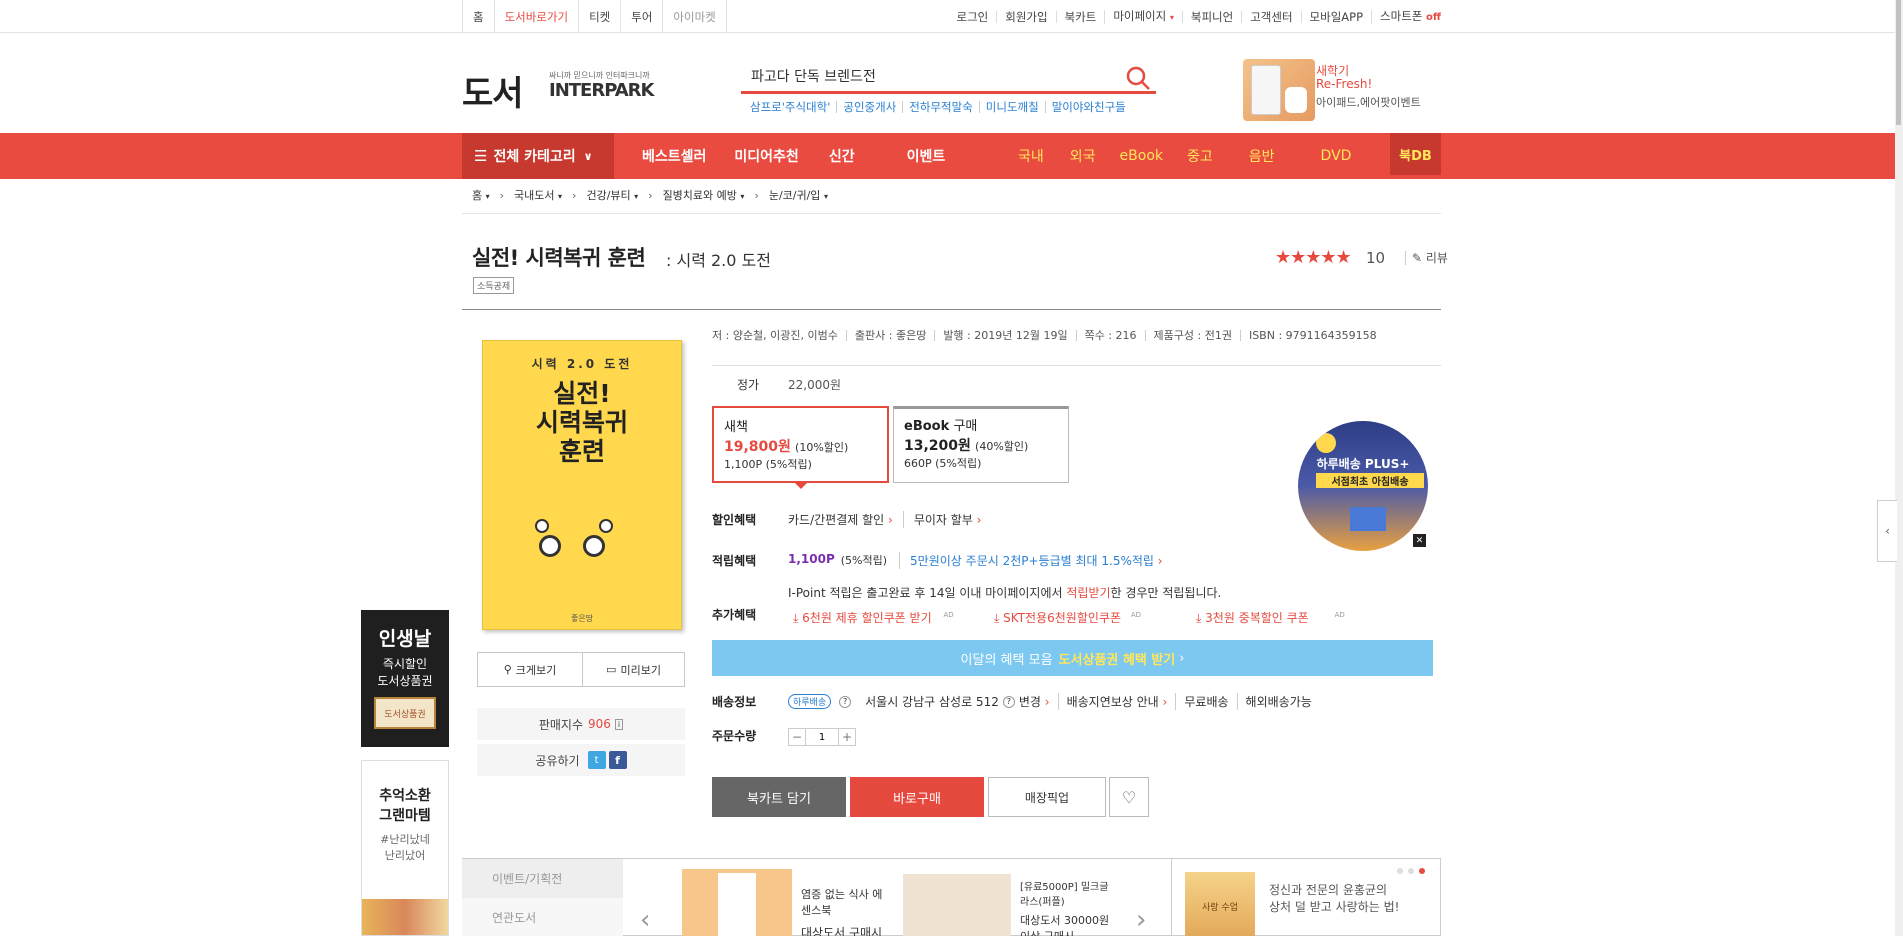 This screenshot has height=936, width=1903. Describe the element at coordinates (869, 107) in the screenshot. I see `hot-keyword: 공인중개사` at that location.